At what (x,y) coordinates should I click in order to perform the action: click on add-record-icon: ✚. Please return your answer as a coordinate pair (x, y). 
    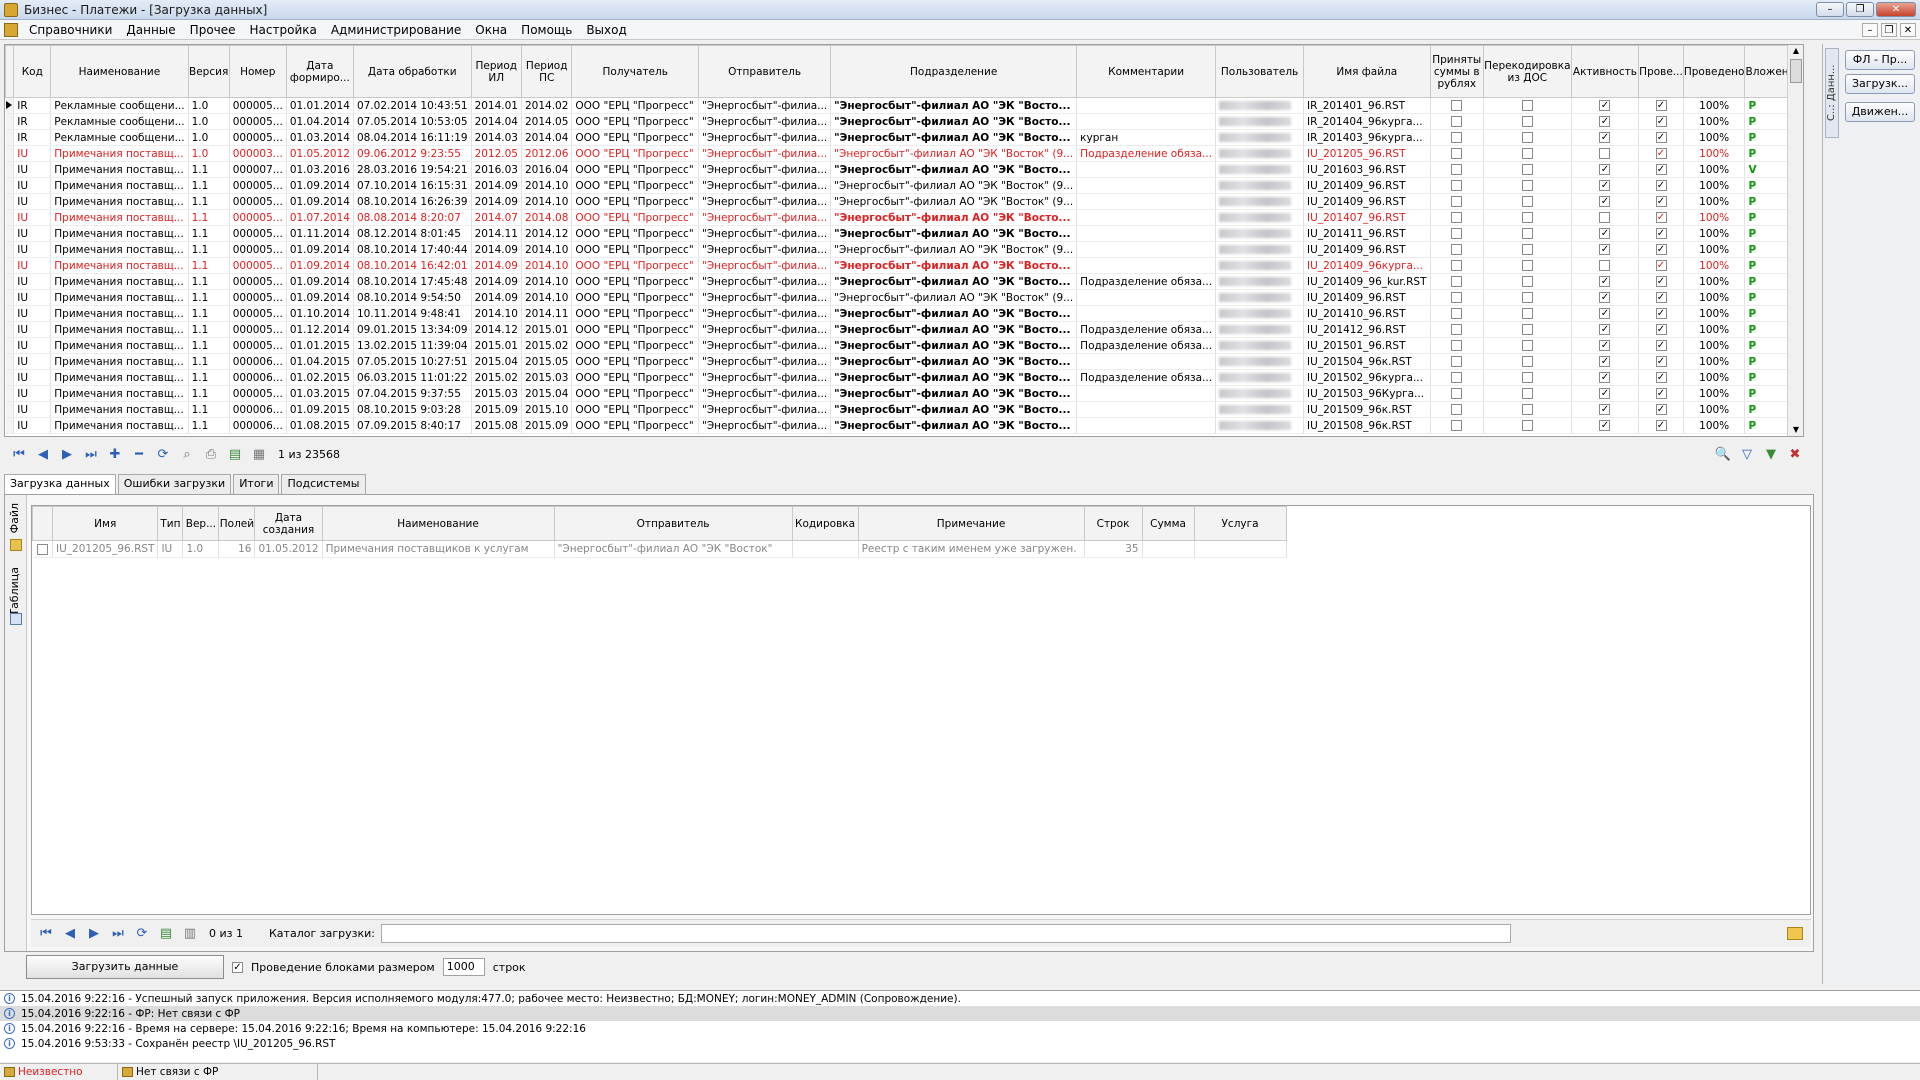
    Looking at the image, I should click on (115, 454).